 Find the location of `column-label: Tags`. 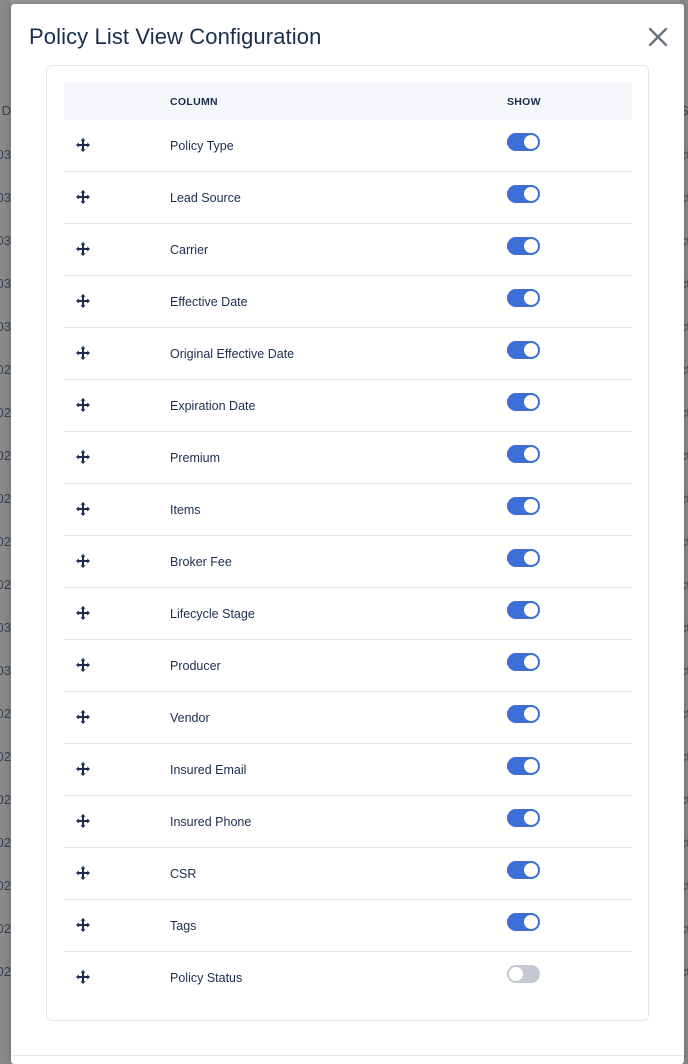

column-label: Tags is located at coordinates (183, 926).